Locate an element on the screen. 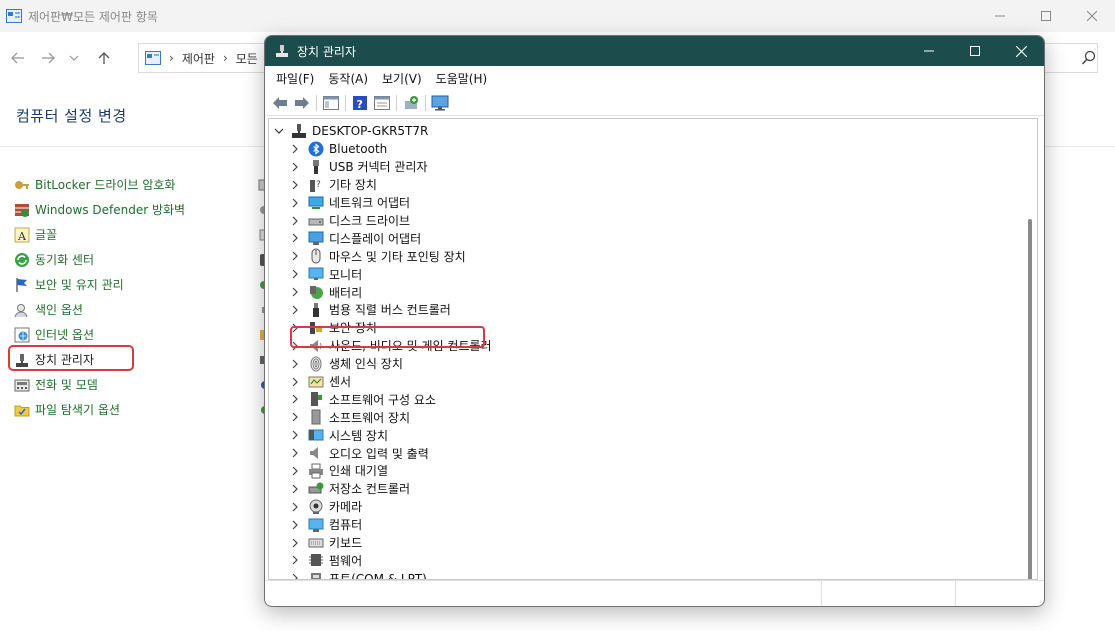 The image size is (1115, 631). arrow-right-icon is located at coordinates (48, 58).